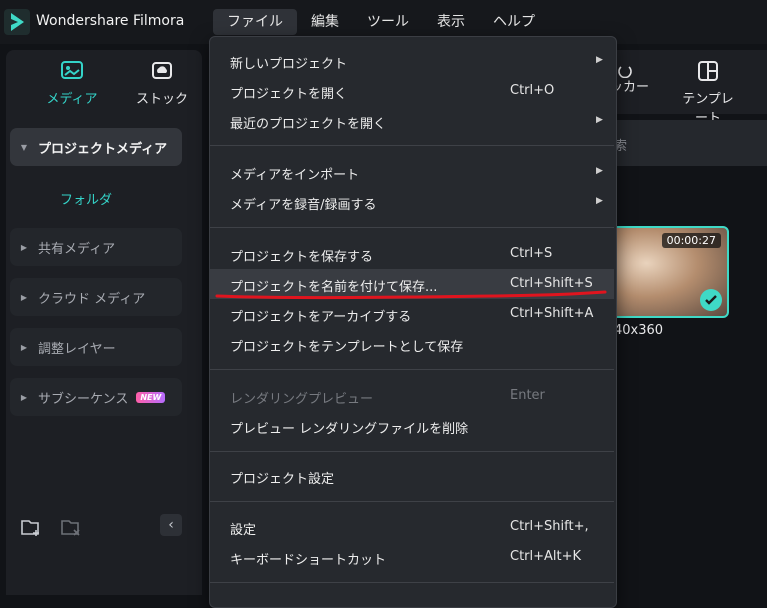 This screenshot has height=608, width=767. What do you see at coordinates (110, 21) in the screenshot?
I see `app-title: Wondershare Filmora` at bounding box center [110, 21].